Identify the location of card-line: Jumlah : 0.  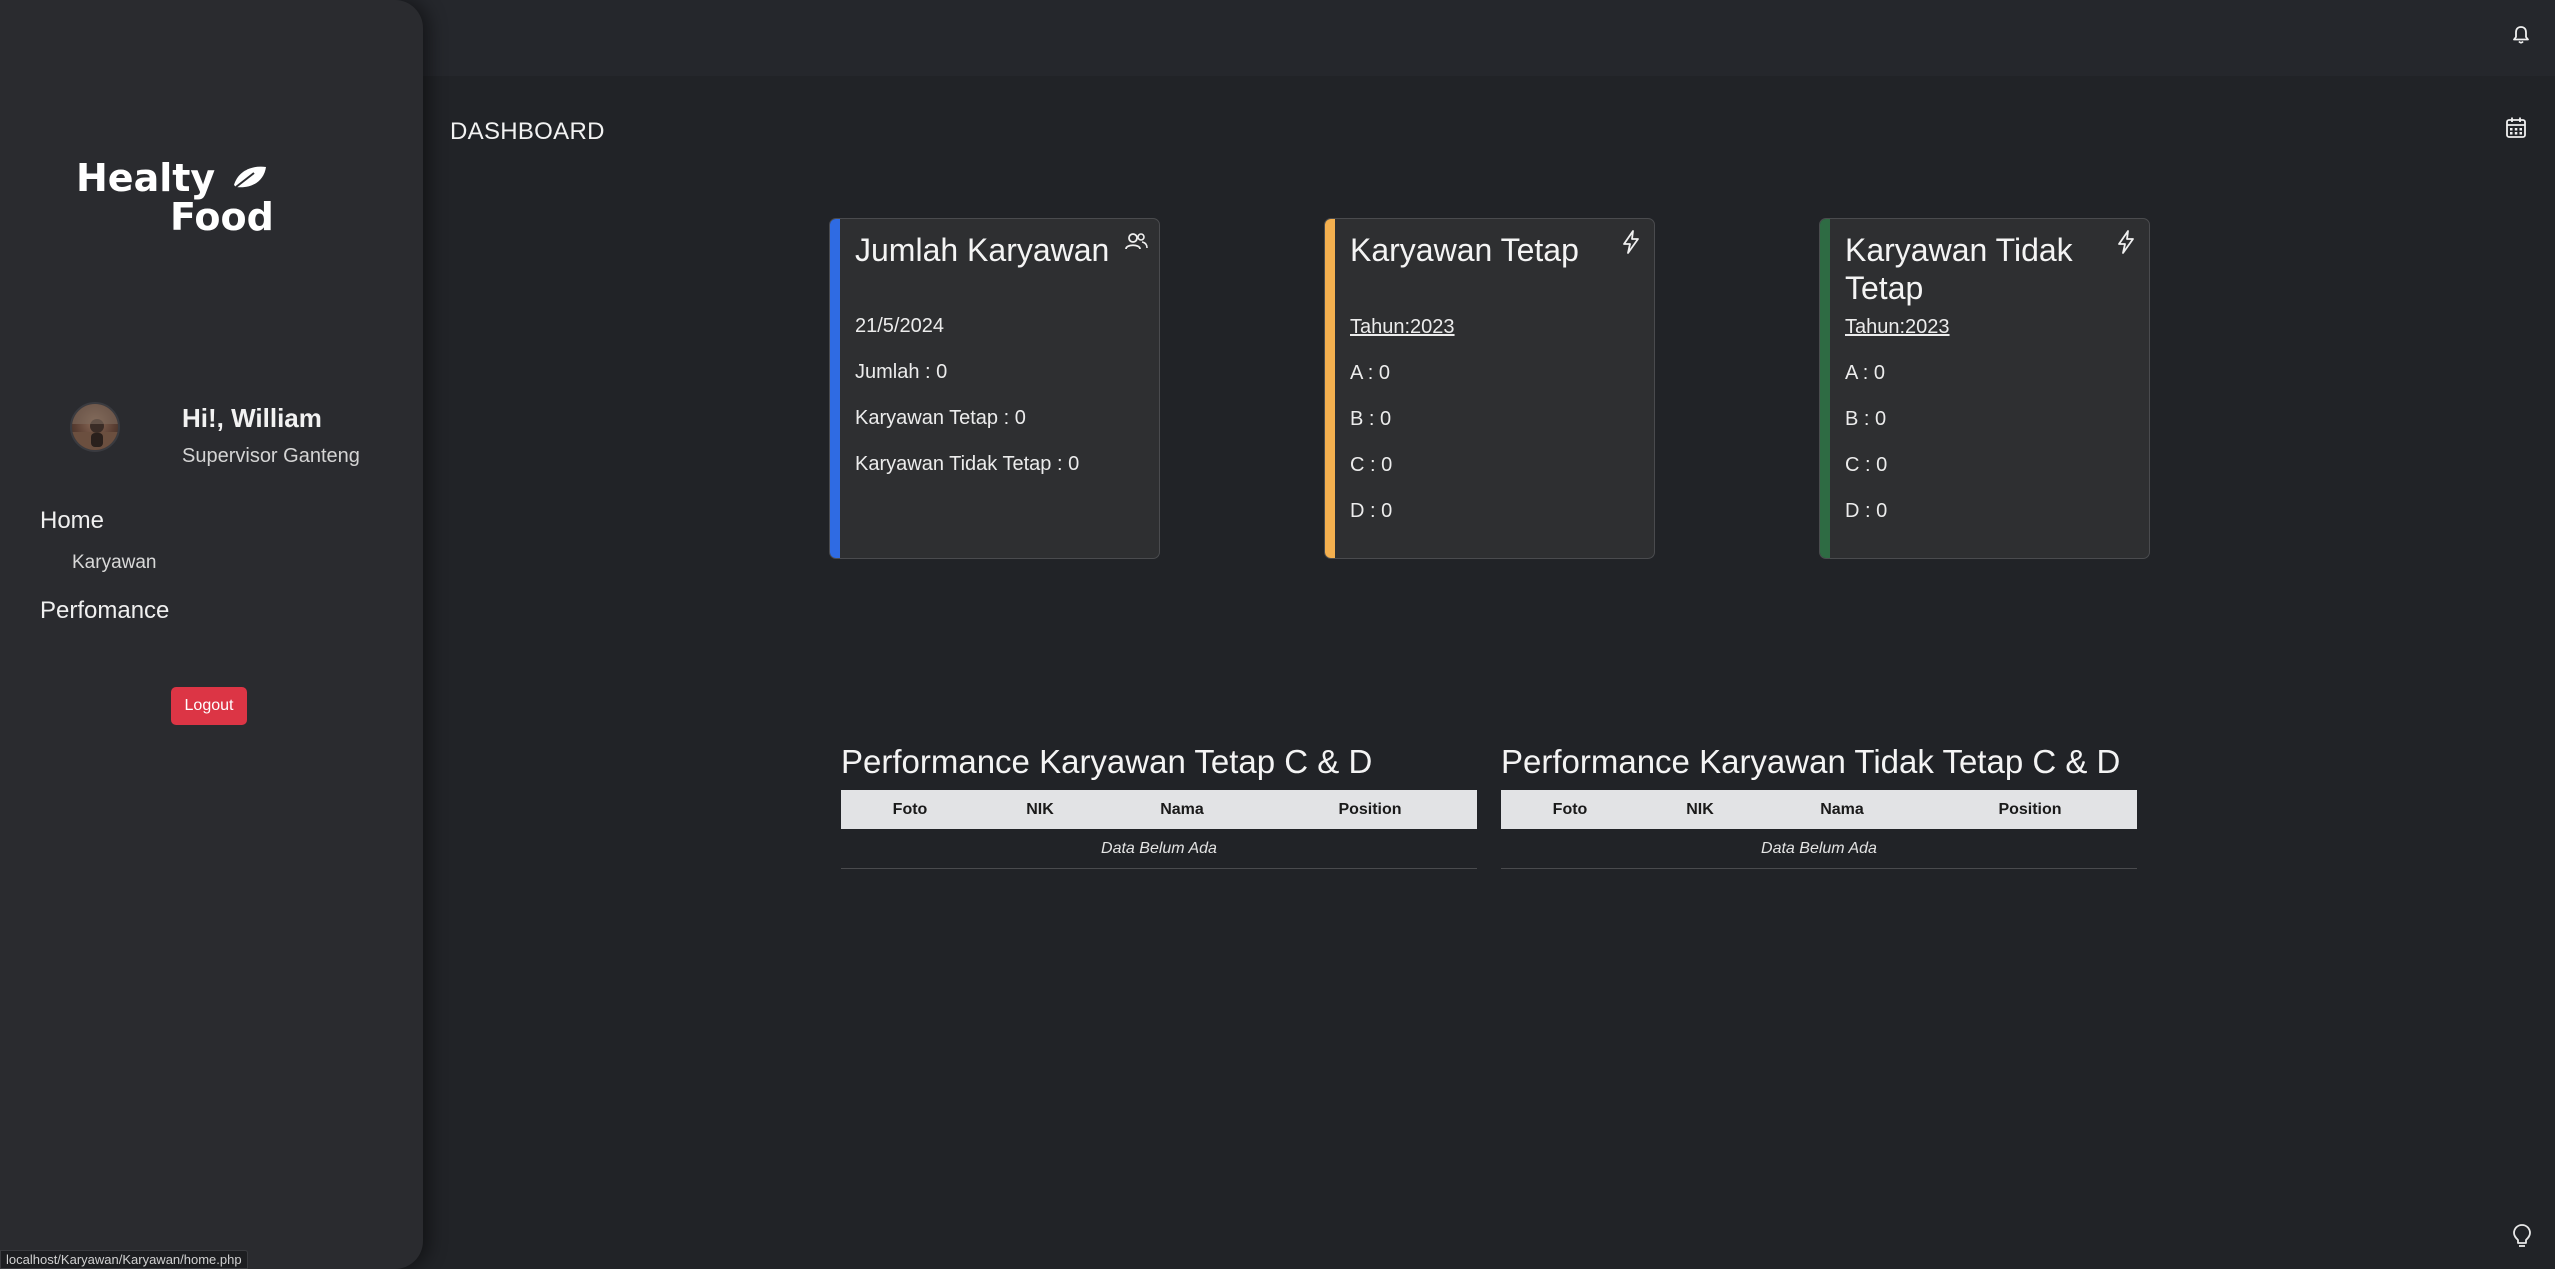
(901, 372).